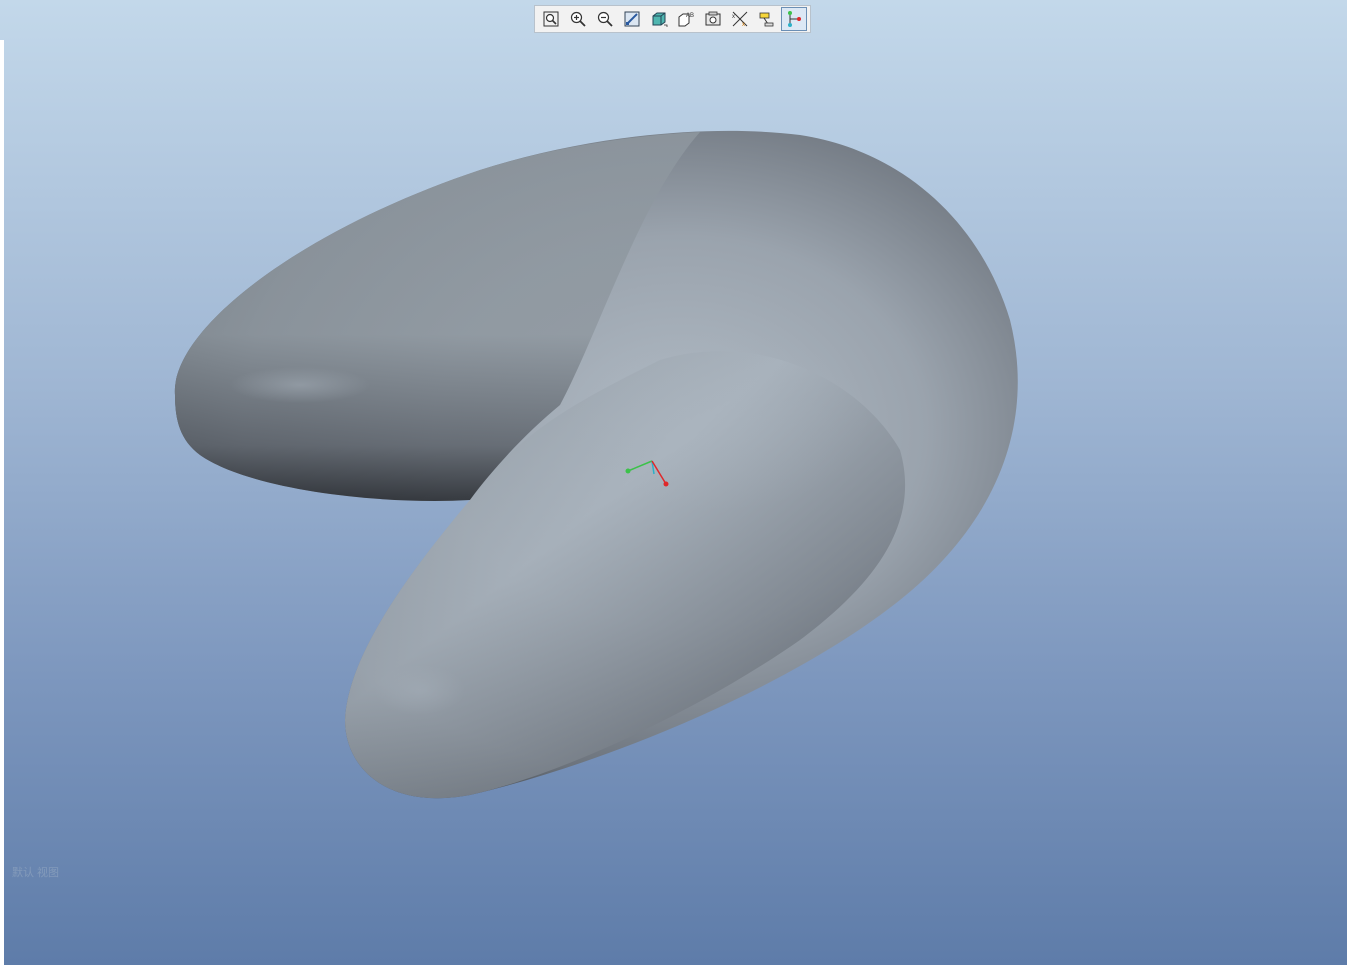 The width and height of the screenshot is (1349, 965). I want to click on zoom-fit-icon, so click(551, 19).